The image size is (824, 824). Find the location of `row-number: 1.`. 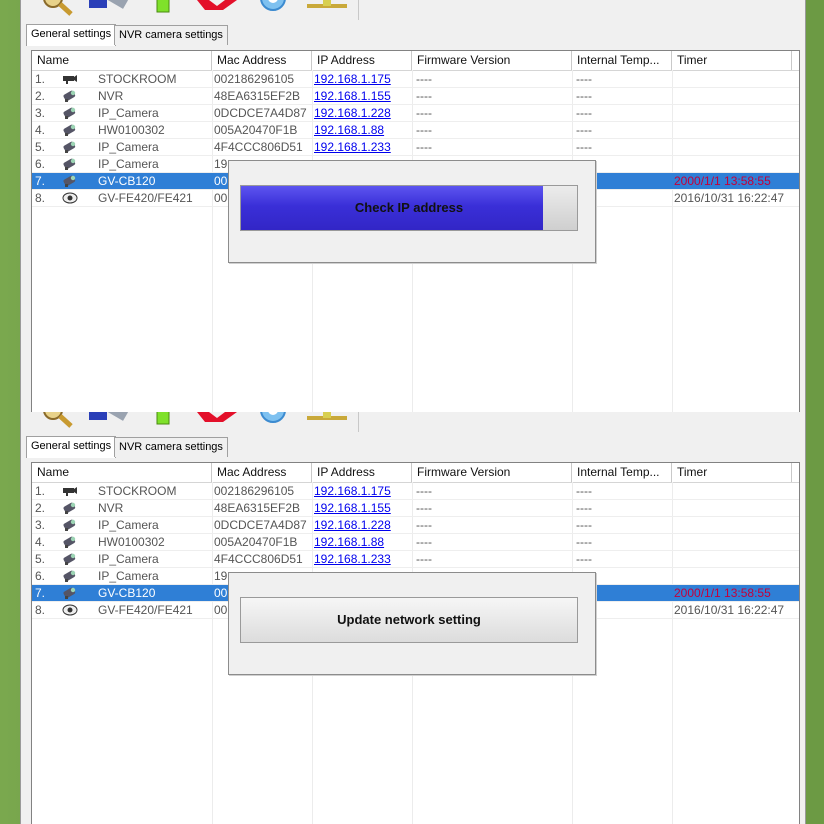

row-number: 1. is located at coordinates (40, 79).